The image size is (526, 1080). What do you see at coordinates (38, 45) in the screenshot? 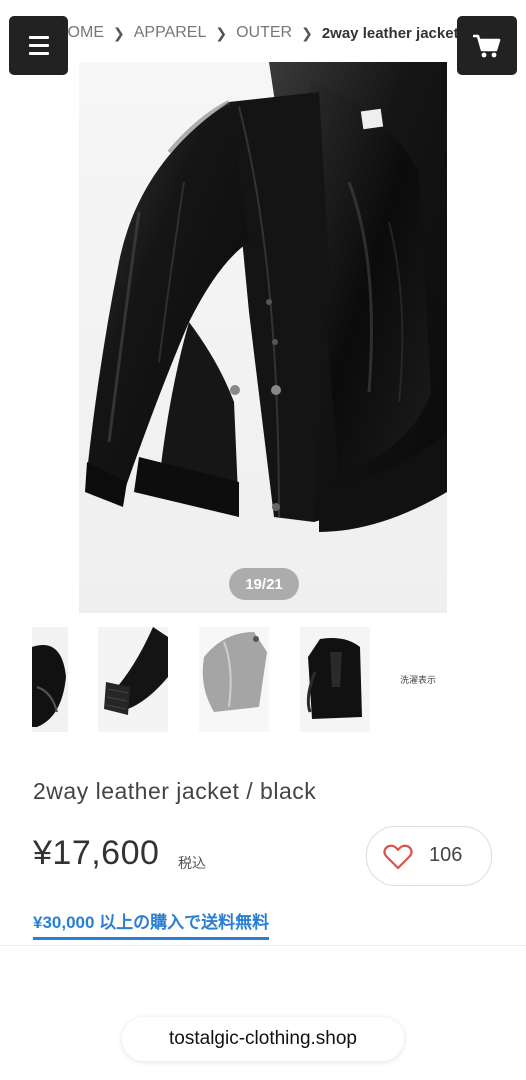
I see `menu-button` at bounding box center [38, 45].